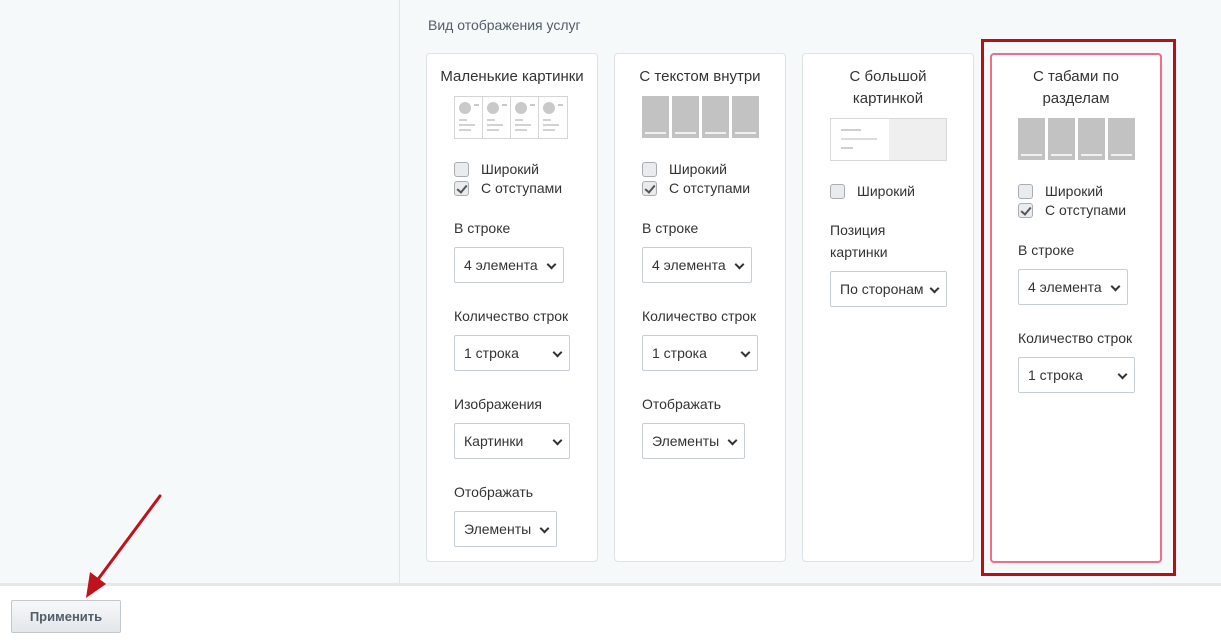 This screenshot has width=1221, height=643. Describe the element at coordinates (859, 252) in the screenshot. I see `field-label-line2: картинки` at that location.